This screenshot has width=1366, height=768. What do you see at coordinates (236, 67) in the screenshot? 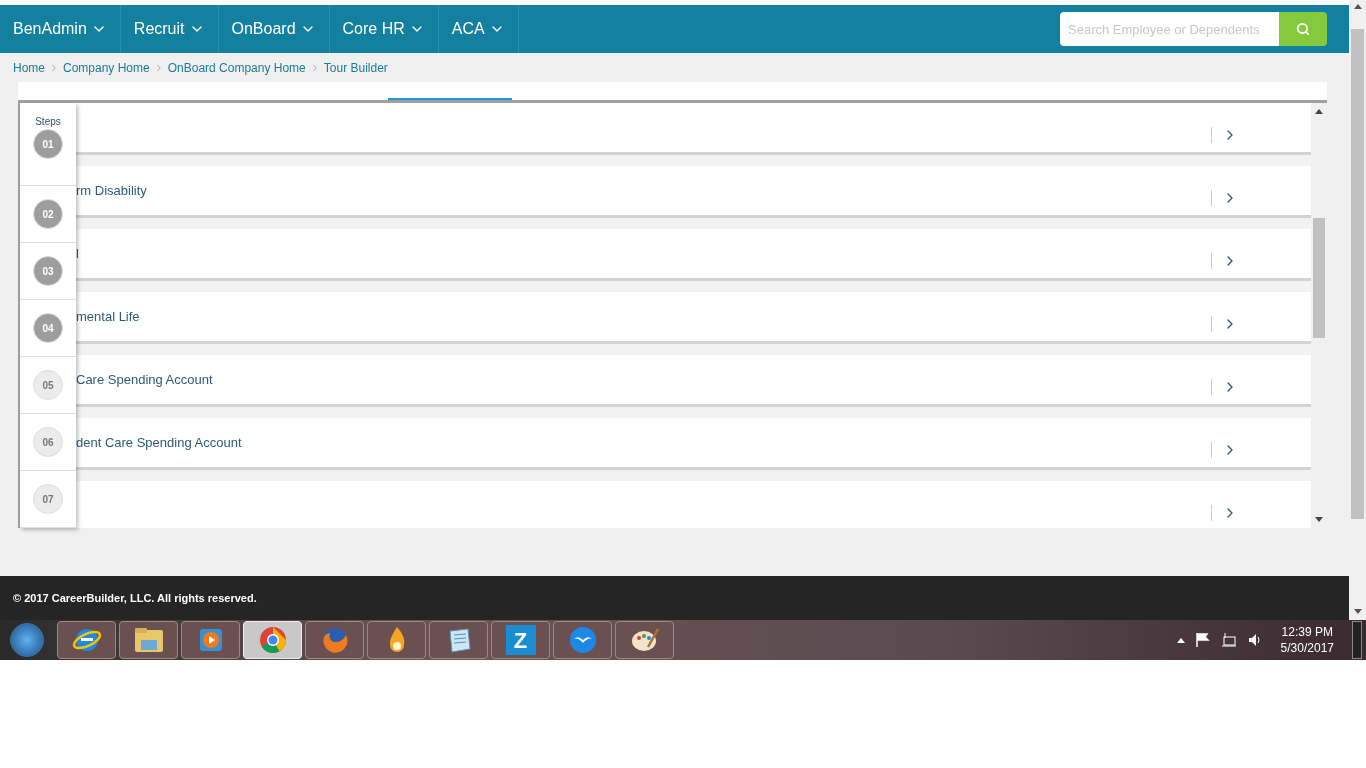
I see `breadcrumb-link: OnBoard Company Home` at bounding box center [236, 67].